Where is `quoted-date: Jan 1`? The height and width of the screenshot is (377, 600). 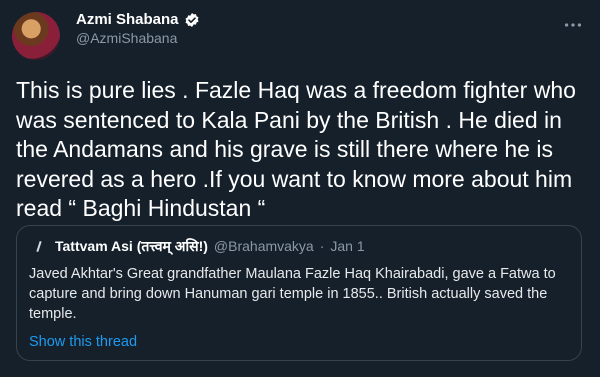
quoted-date: Jan 1 is located at coordinates (347, 246).